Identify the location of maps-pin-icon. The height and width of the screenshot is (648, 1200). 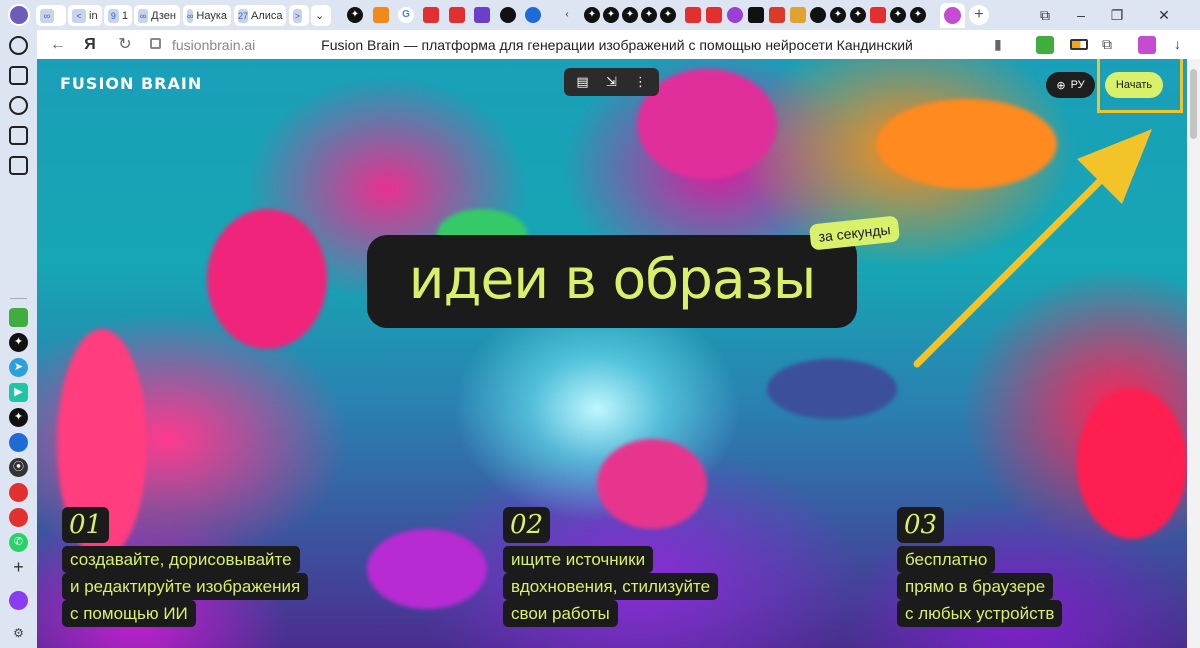
(18, 492).